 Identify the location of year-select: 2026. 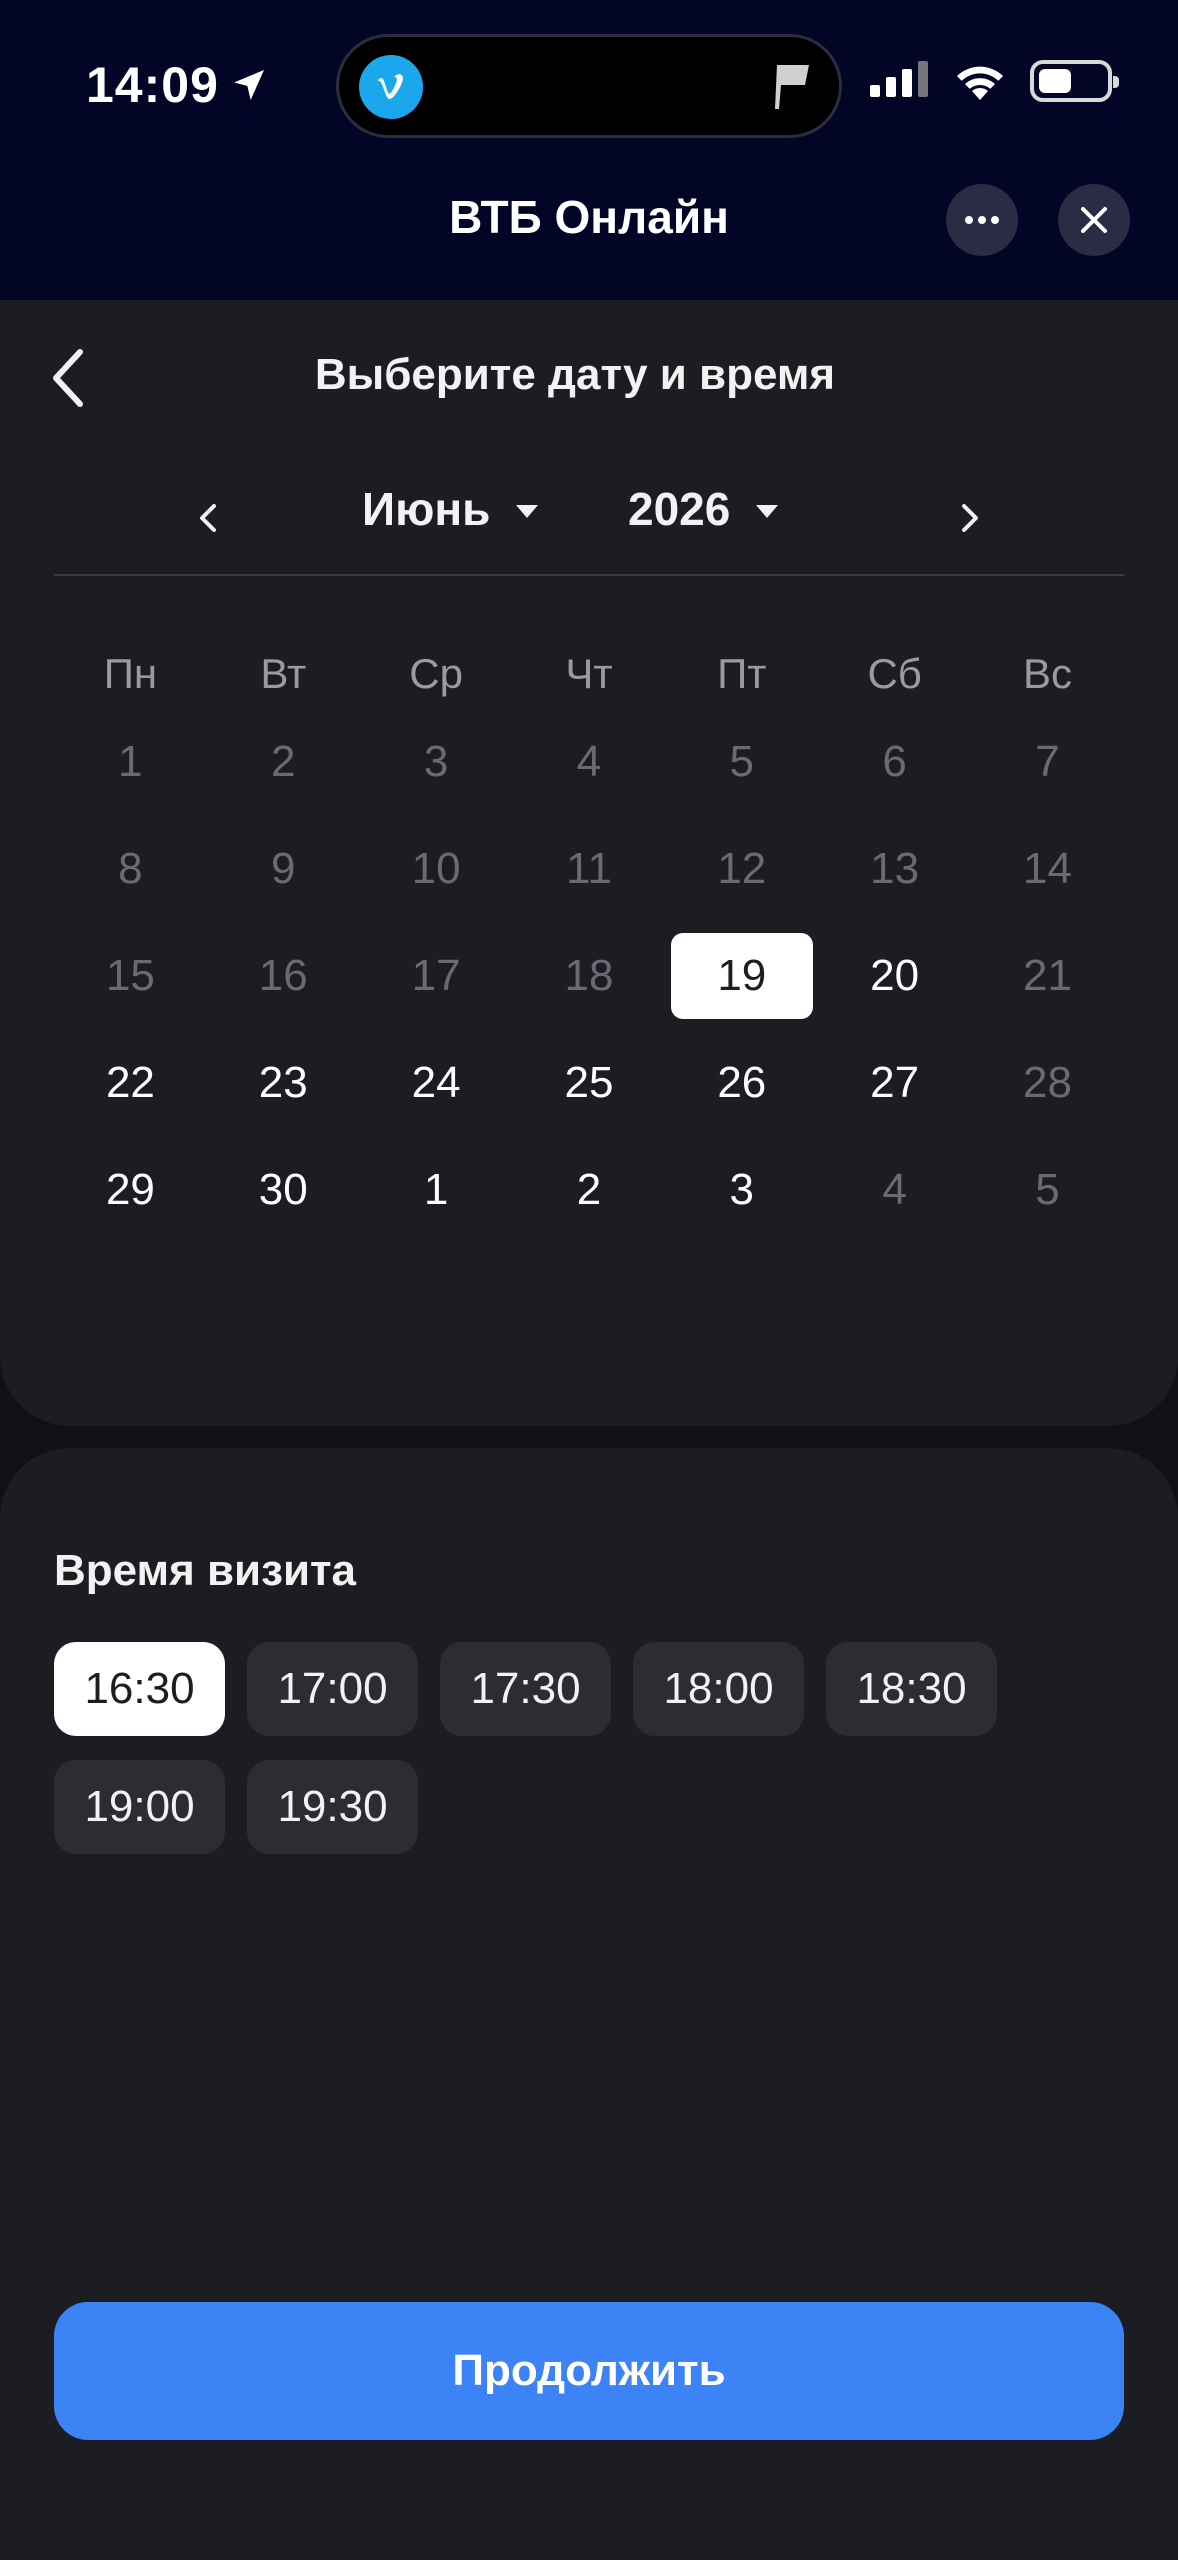
(703, 509).